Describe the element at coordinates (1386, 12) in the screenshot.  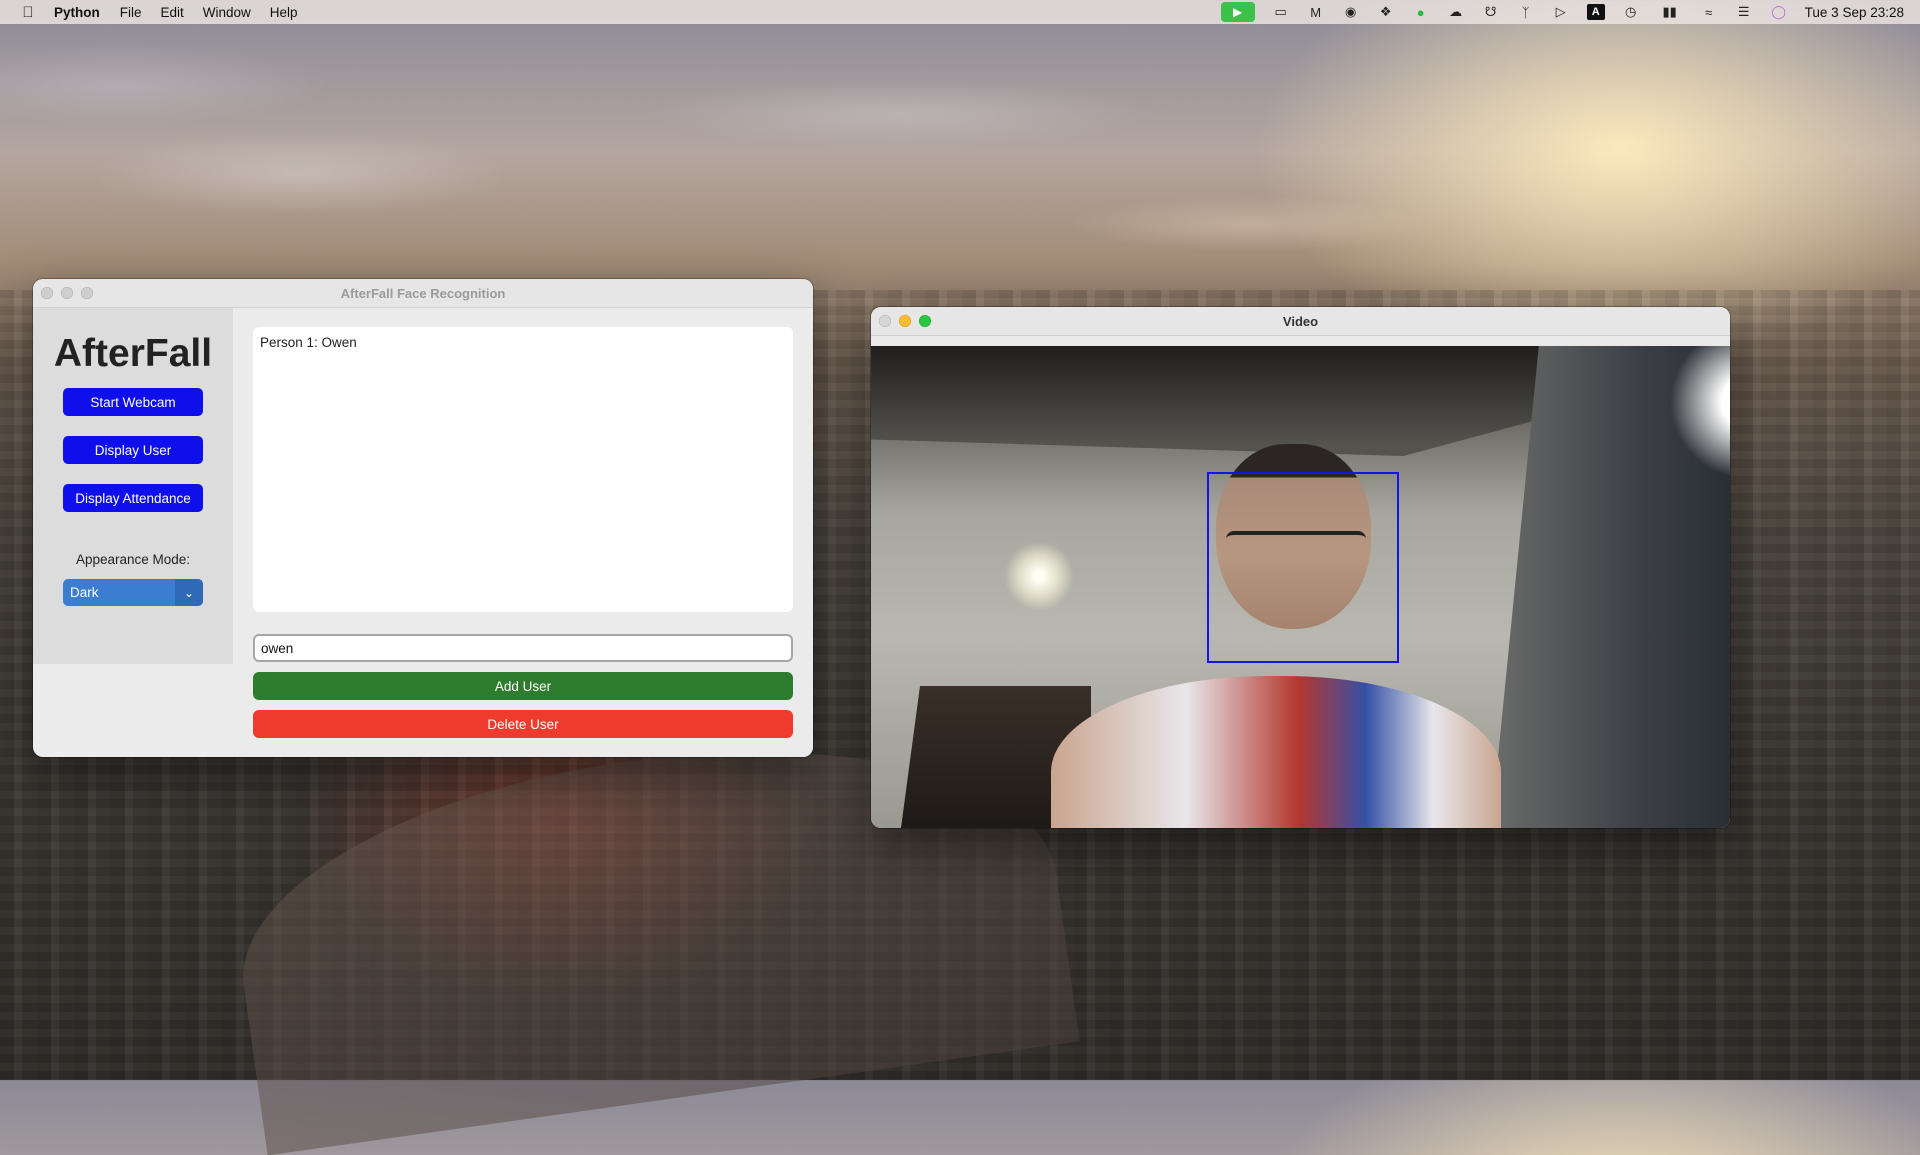
I see `gear-diamond-icon: ❖` at that location.